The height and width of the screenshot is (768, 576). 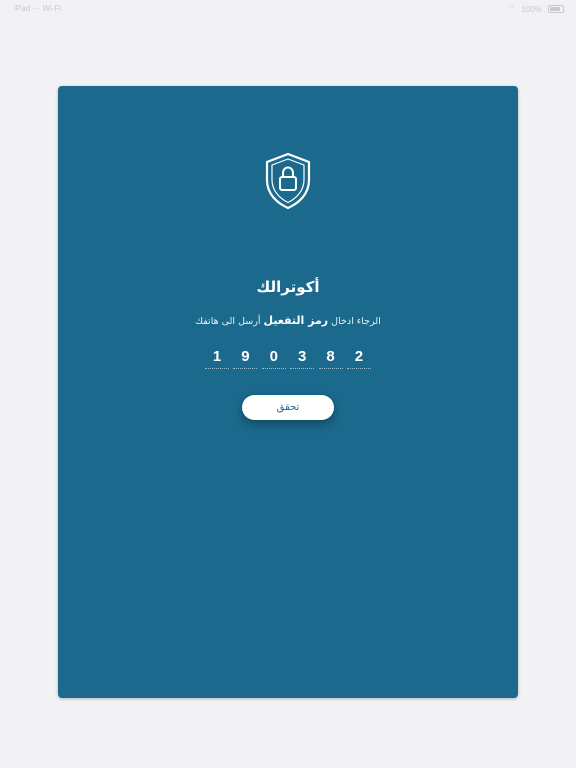 What do you see at coordinates (512, 8) in the screenshot?
I see `wifi-icon: ⌔` at bounding box center [512, 8].